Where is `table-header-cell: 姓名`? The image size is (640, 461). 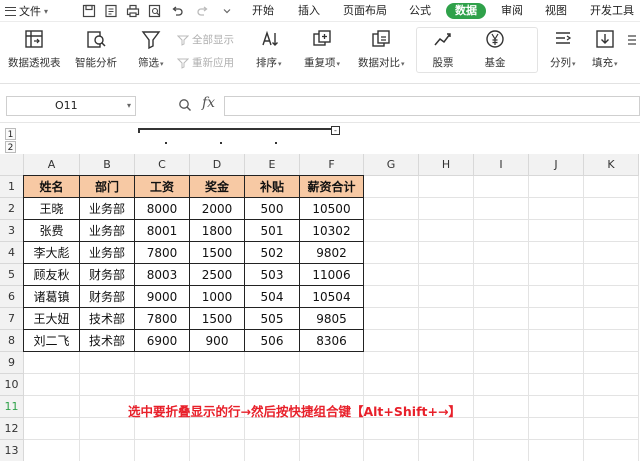 table-header-cell: 姓名 is located at coordinates (52, 187).